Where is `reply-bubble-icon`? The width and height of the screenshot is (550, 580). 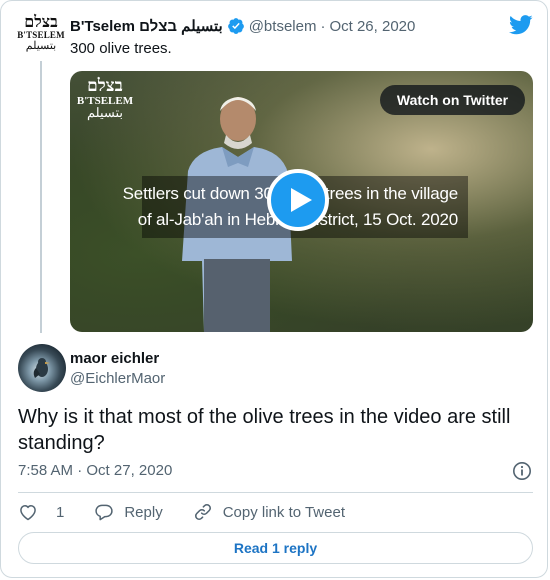
reply-bubble-icon is located at coordinates (104, 512).